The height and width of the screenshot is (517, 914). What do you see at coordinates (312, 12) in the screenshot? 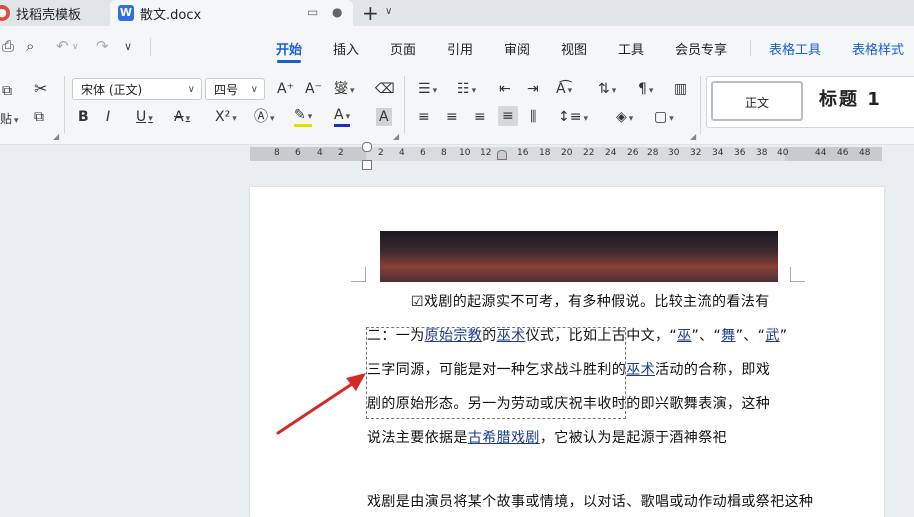
I see `monitor-icon: ▭` at bounding box center [312, 12].